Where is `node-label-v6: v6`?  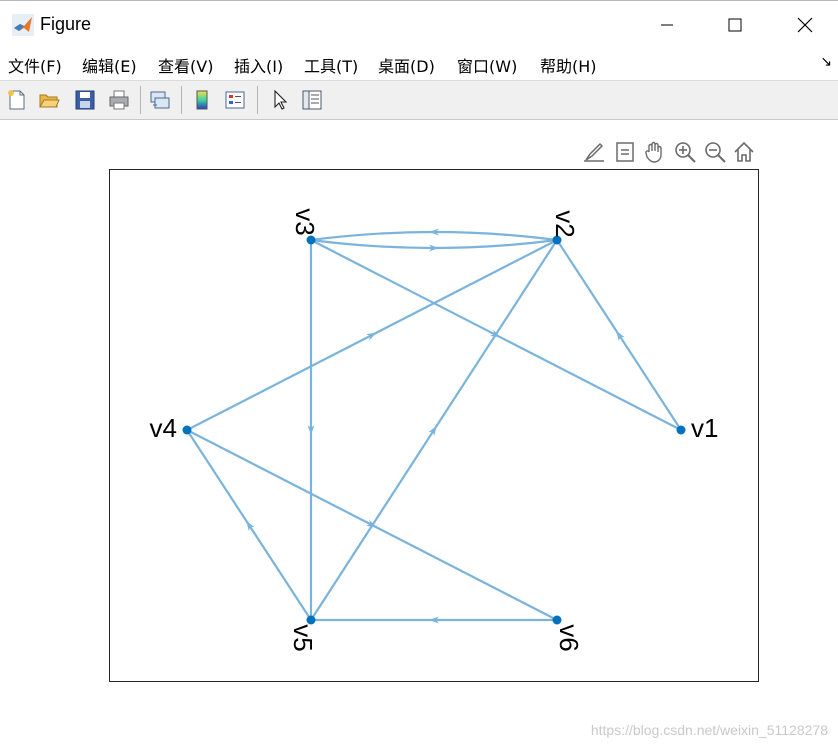
node-label-v6: v6 is located at coordinates (569, 637).